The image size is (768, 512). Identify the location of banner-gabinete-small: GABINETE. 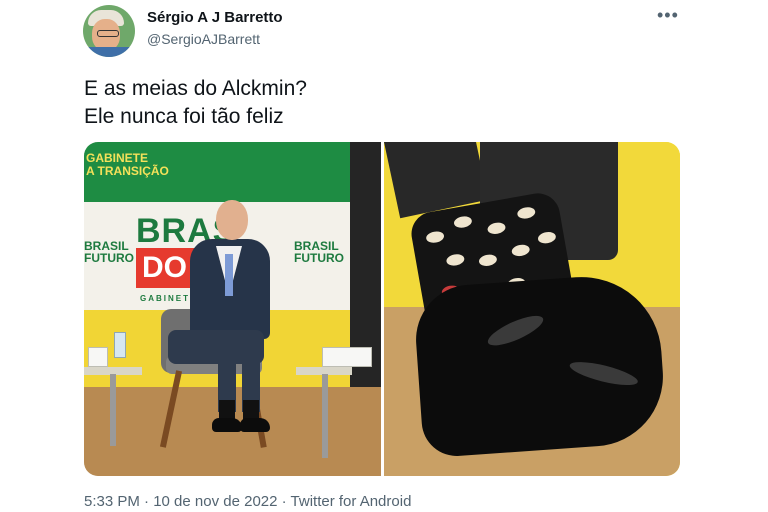
(169, 298).